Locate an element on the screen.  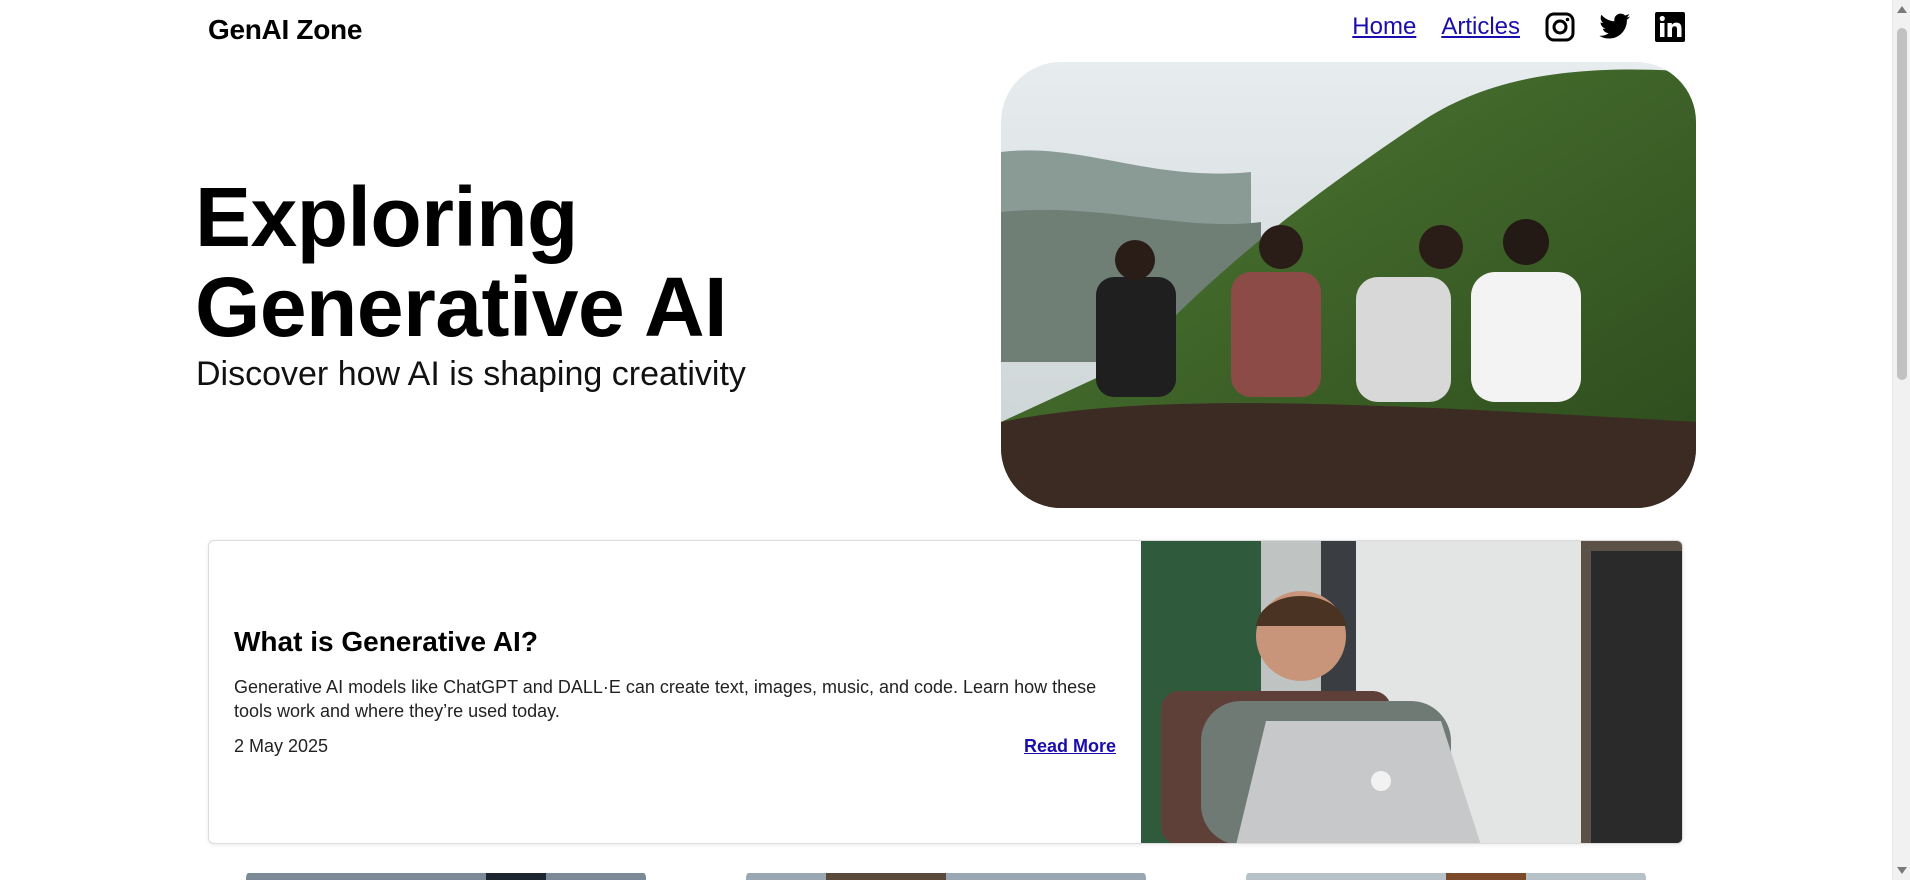
top-nav: Home Articles is located at coordinates (1518, 27).